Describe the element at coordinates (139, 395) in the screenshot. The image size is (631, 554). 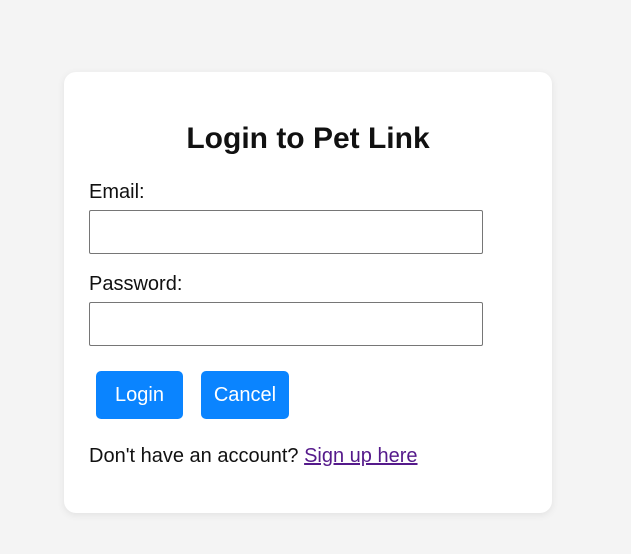
I see `login-button: Login` at that location.